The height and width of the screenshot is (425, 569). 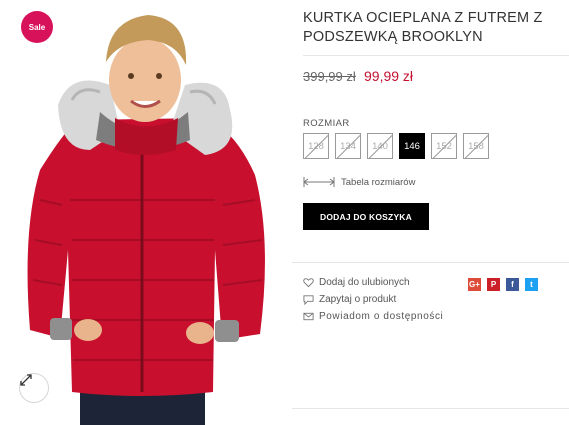 I want to click on ask-about-product-link: Zapytaj o produkt, so click(x=378, y=299).